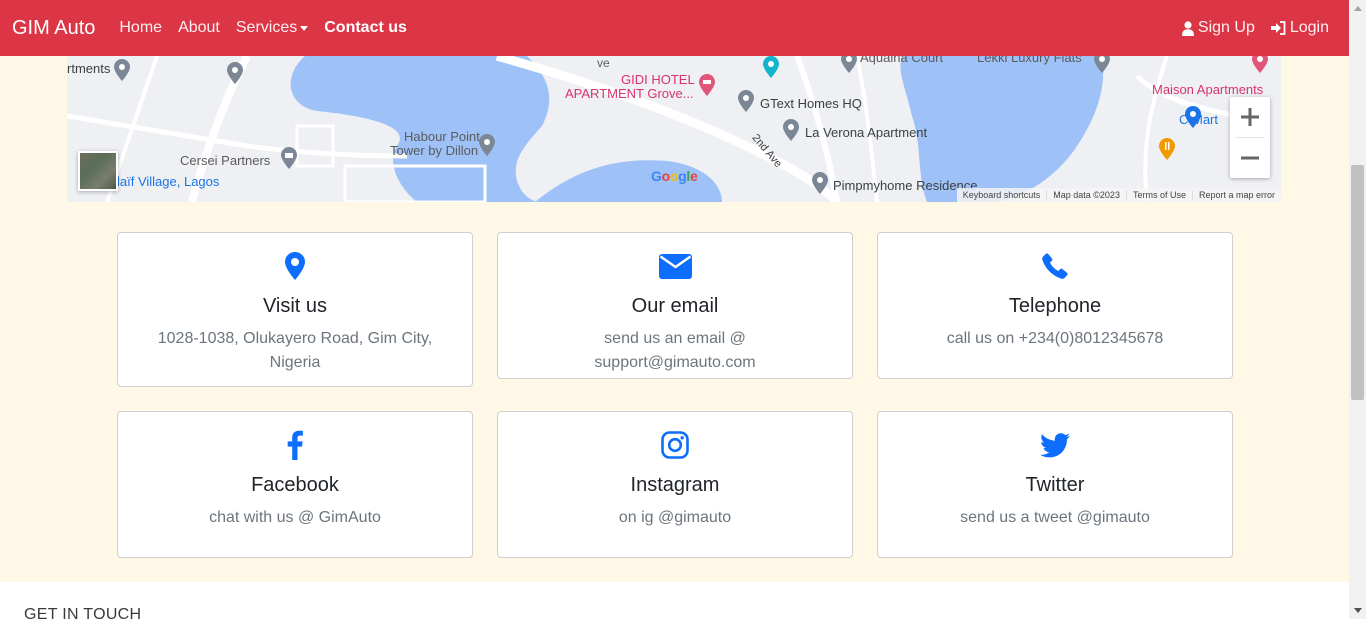  What do you see at coordinates (1029, 60) in the screenshot?
I see `map-label: Lekki Luxury Flats` at bounding box center [1029, 60].